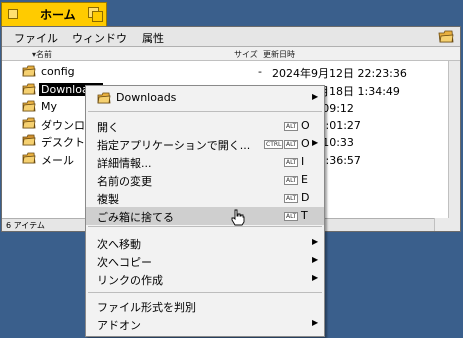  What do you see at coordinates (95, 14) in the screenshot?
I see `zoom-icon` at bounding box center [95, 14].